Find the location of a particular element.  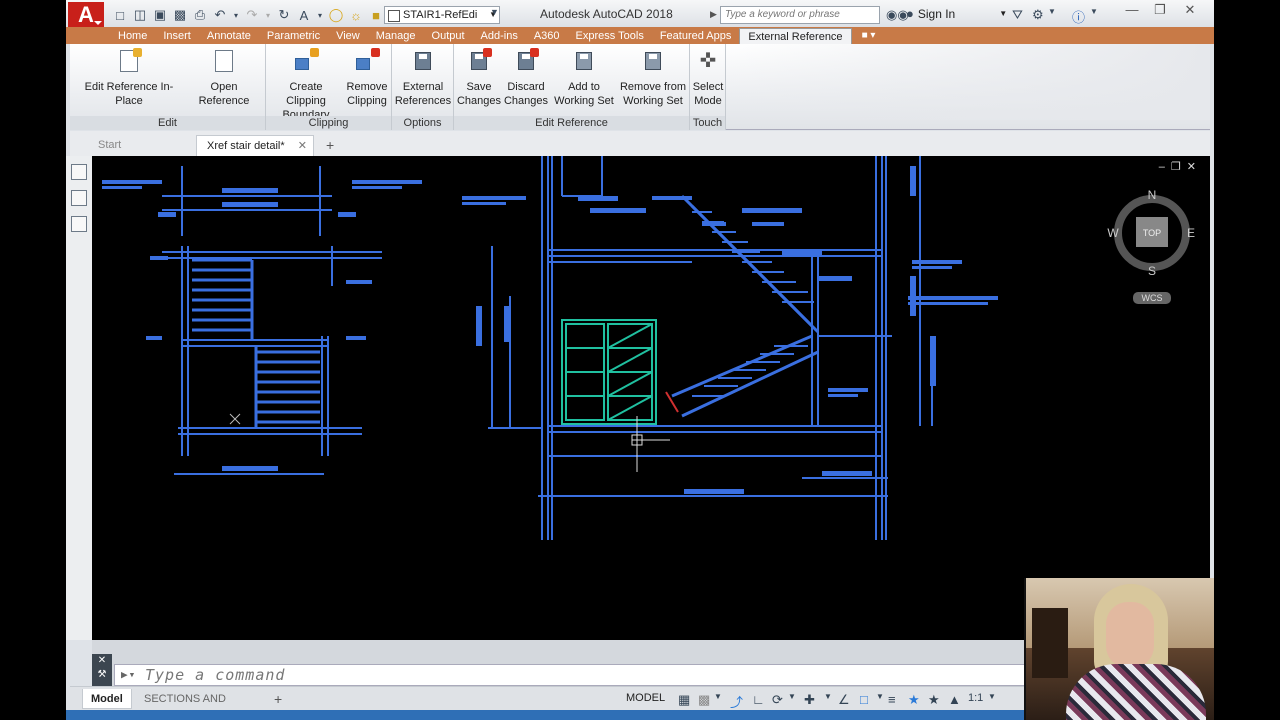

tab-annotate: Annotate is located at coordinates (229, 36).